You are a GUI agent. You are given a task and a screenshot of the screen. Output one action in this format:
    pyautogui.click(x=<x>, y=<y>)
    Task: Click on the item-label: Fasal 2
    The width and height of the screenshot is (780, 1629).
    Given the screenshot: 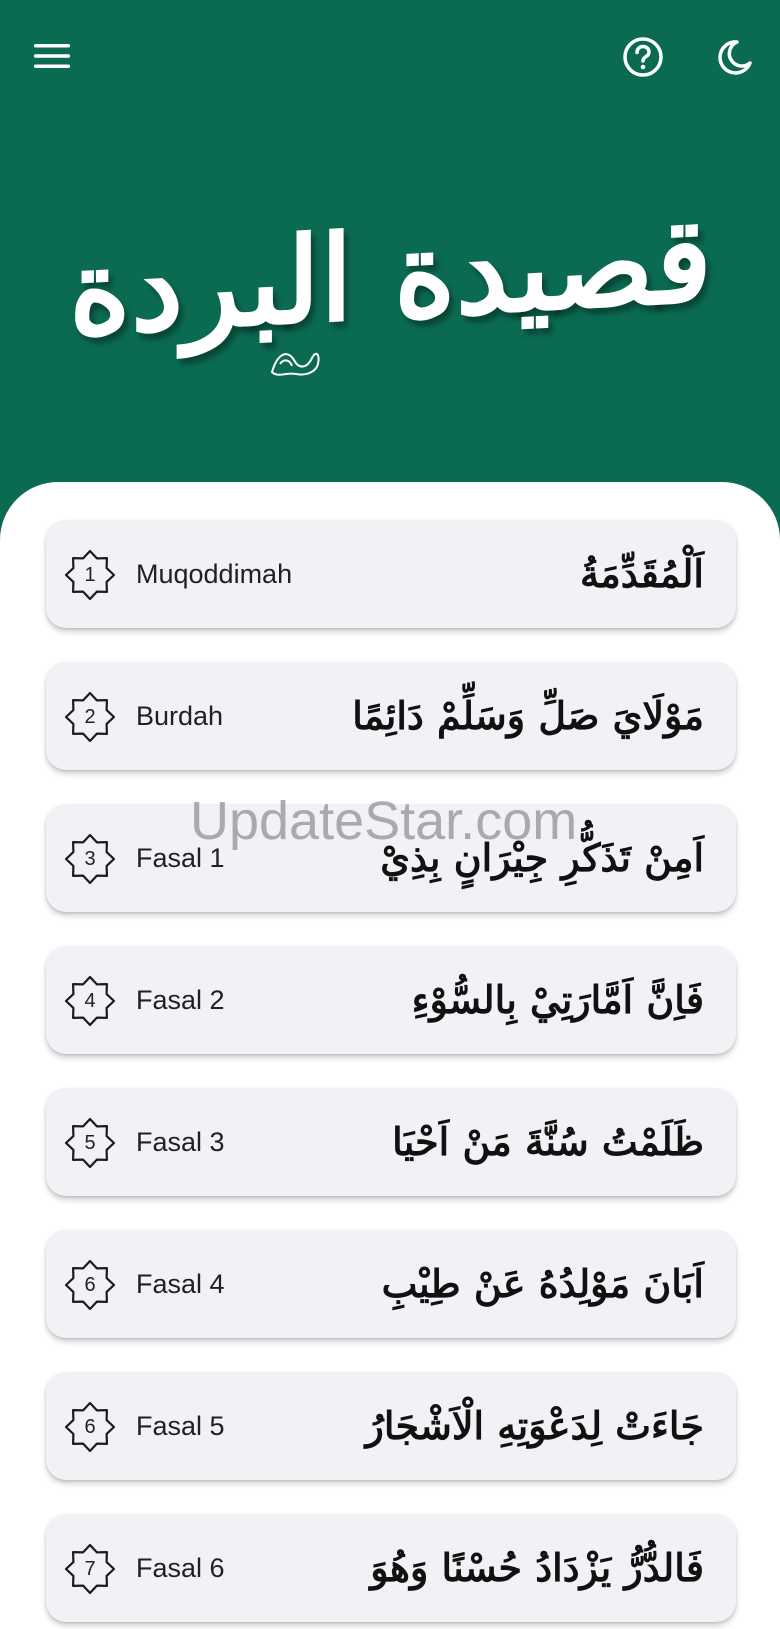 What is the action you would take?
    pyautogui.click(x=180, y=1000)
    